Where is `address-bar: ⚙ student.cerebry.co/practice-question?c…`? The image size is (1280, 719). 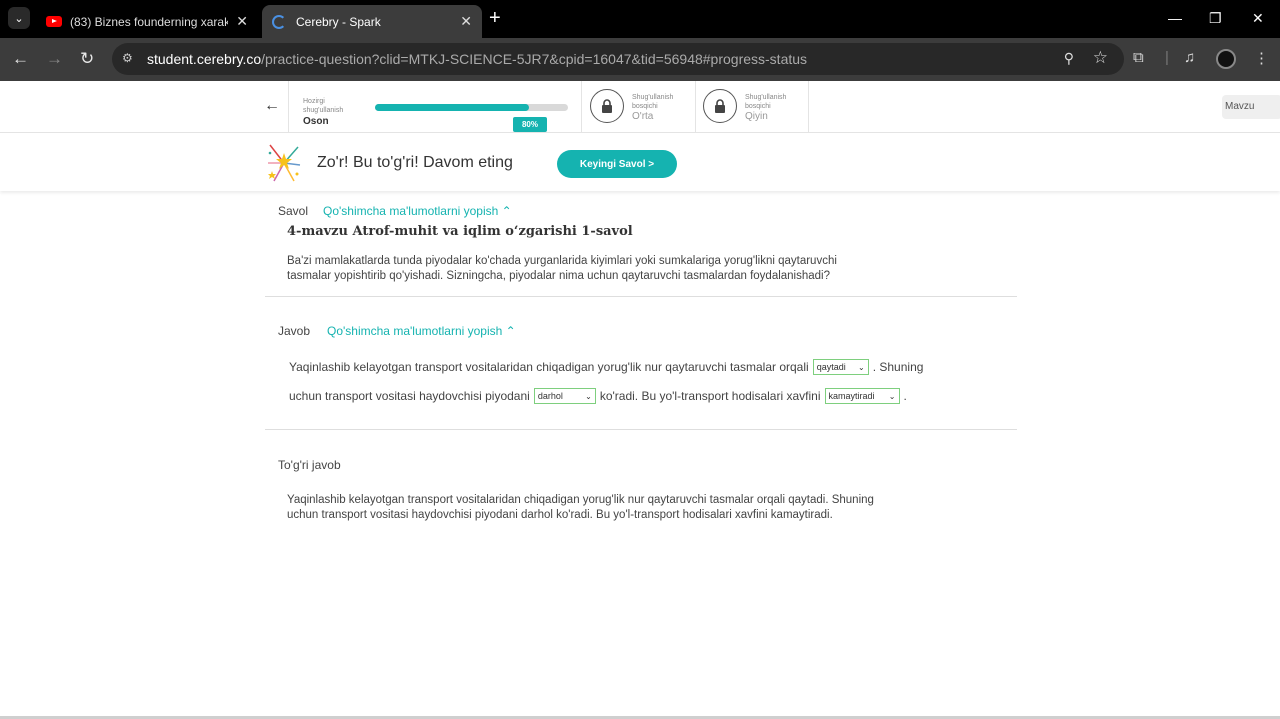 address-bar: ⚙ student.cerebry.co/practice-question?c… is located at coordinates (618, 59).